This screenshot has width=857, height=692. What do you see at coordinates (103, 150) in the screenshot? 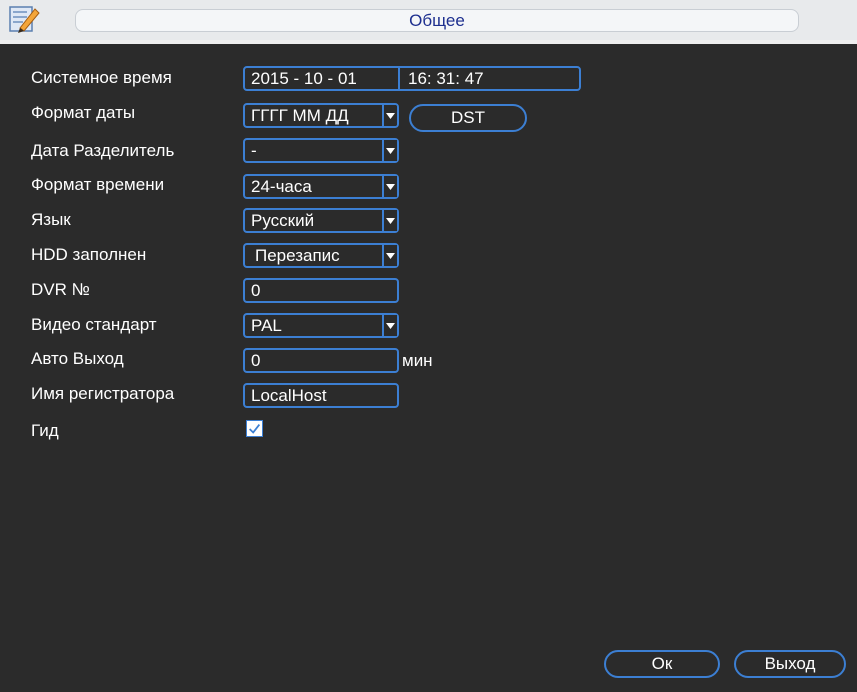
I see `date-separator-label: Дата Разделитель` at bounding box center [103, 150].